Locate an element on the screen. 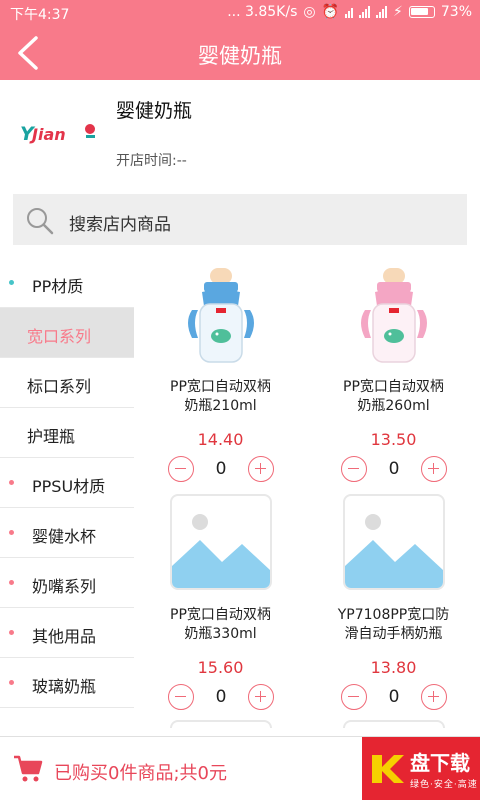 The height and width of the screenshot is (800, 480). svg-text: Jian is located at coordinates (47, 134).